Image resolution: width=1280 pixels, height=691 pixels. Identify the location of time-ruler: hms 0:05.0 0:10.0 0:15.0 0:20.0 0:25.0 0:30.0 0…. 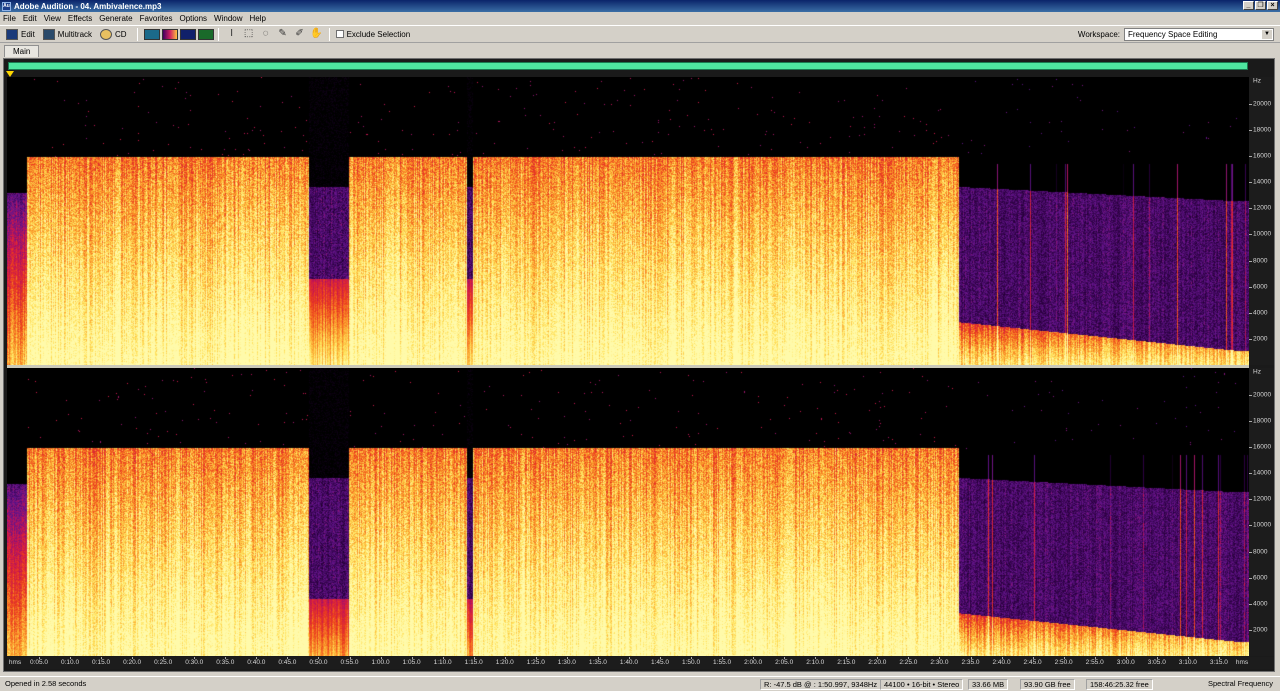
(640, 663).